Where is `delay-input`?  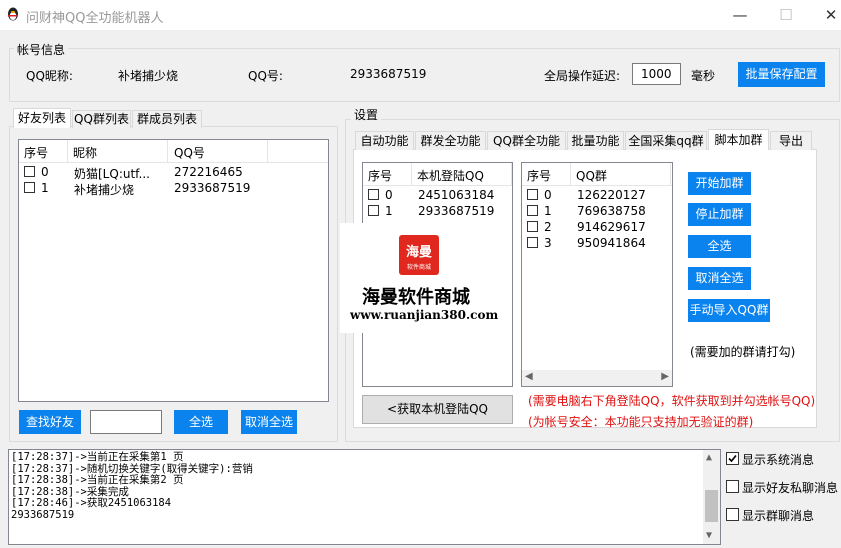
delay-input is located at coordinates (656, 74).